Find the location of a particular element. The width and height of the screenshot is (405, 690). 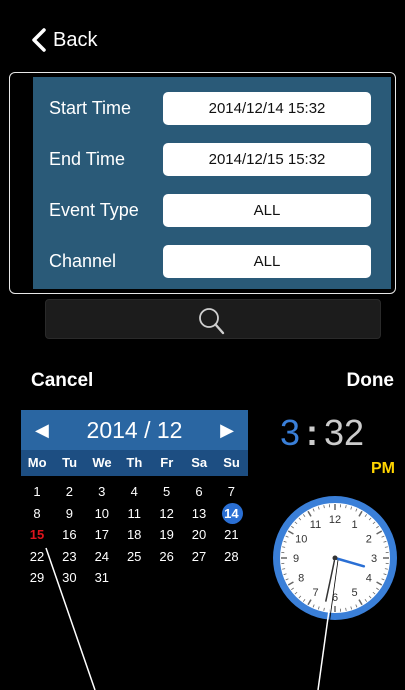

prev-month-button: ◀ is located at coordinates (42, 430).